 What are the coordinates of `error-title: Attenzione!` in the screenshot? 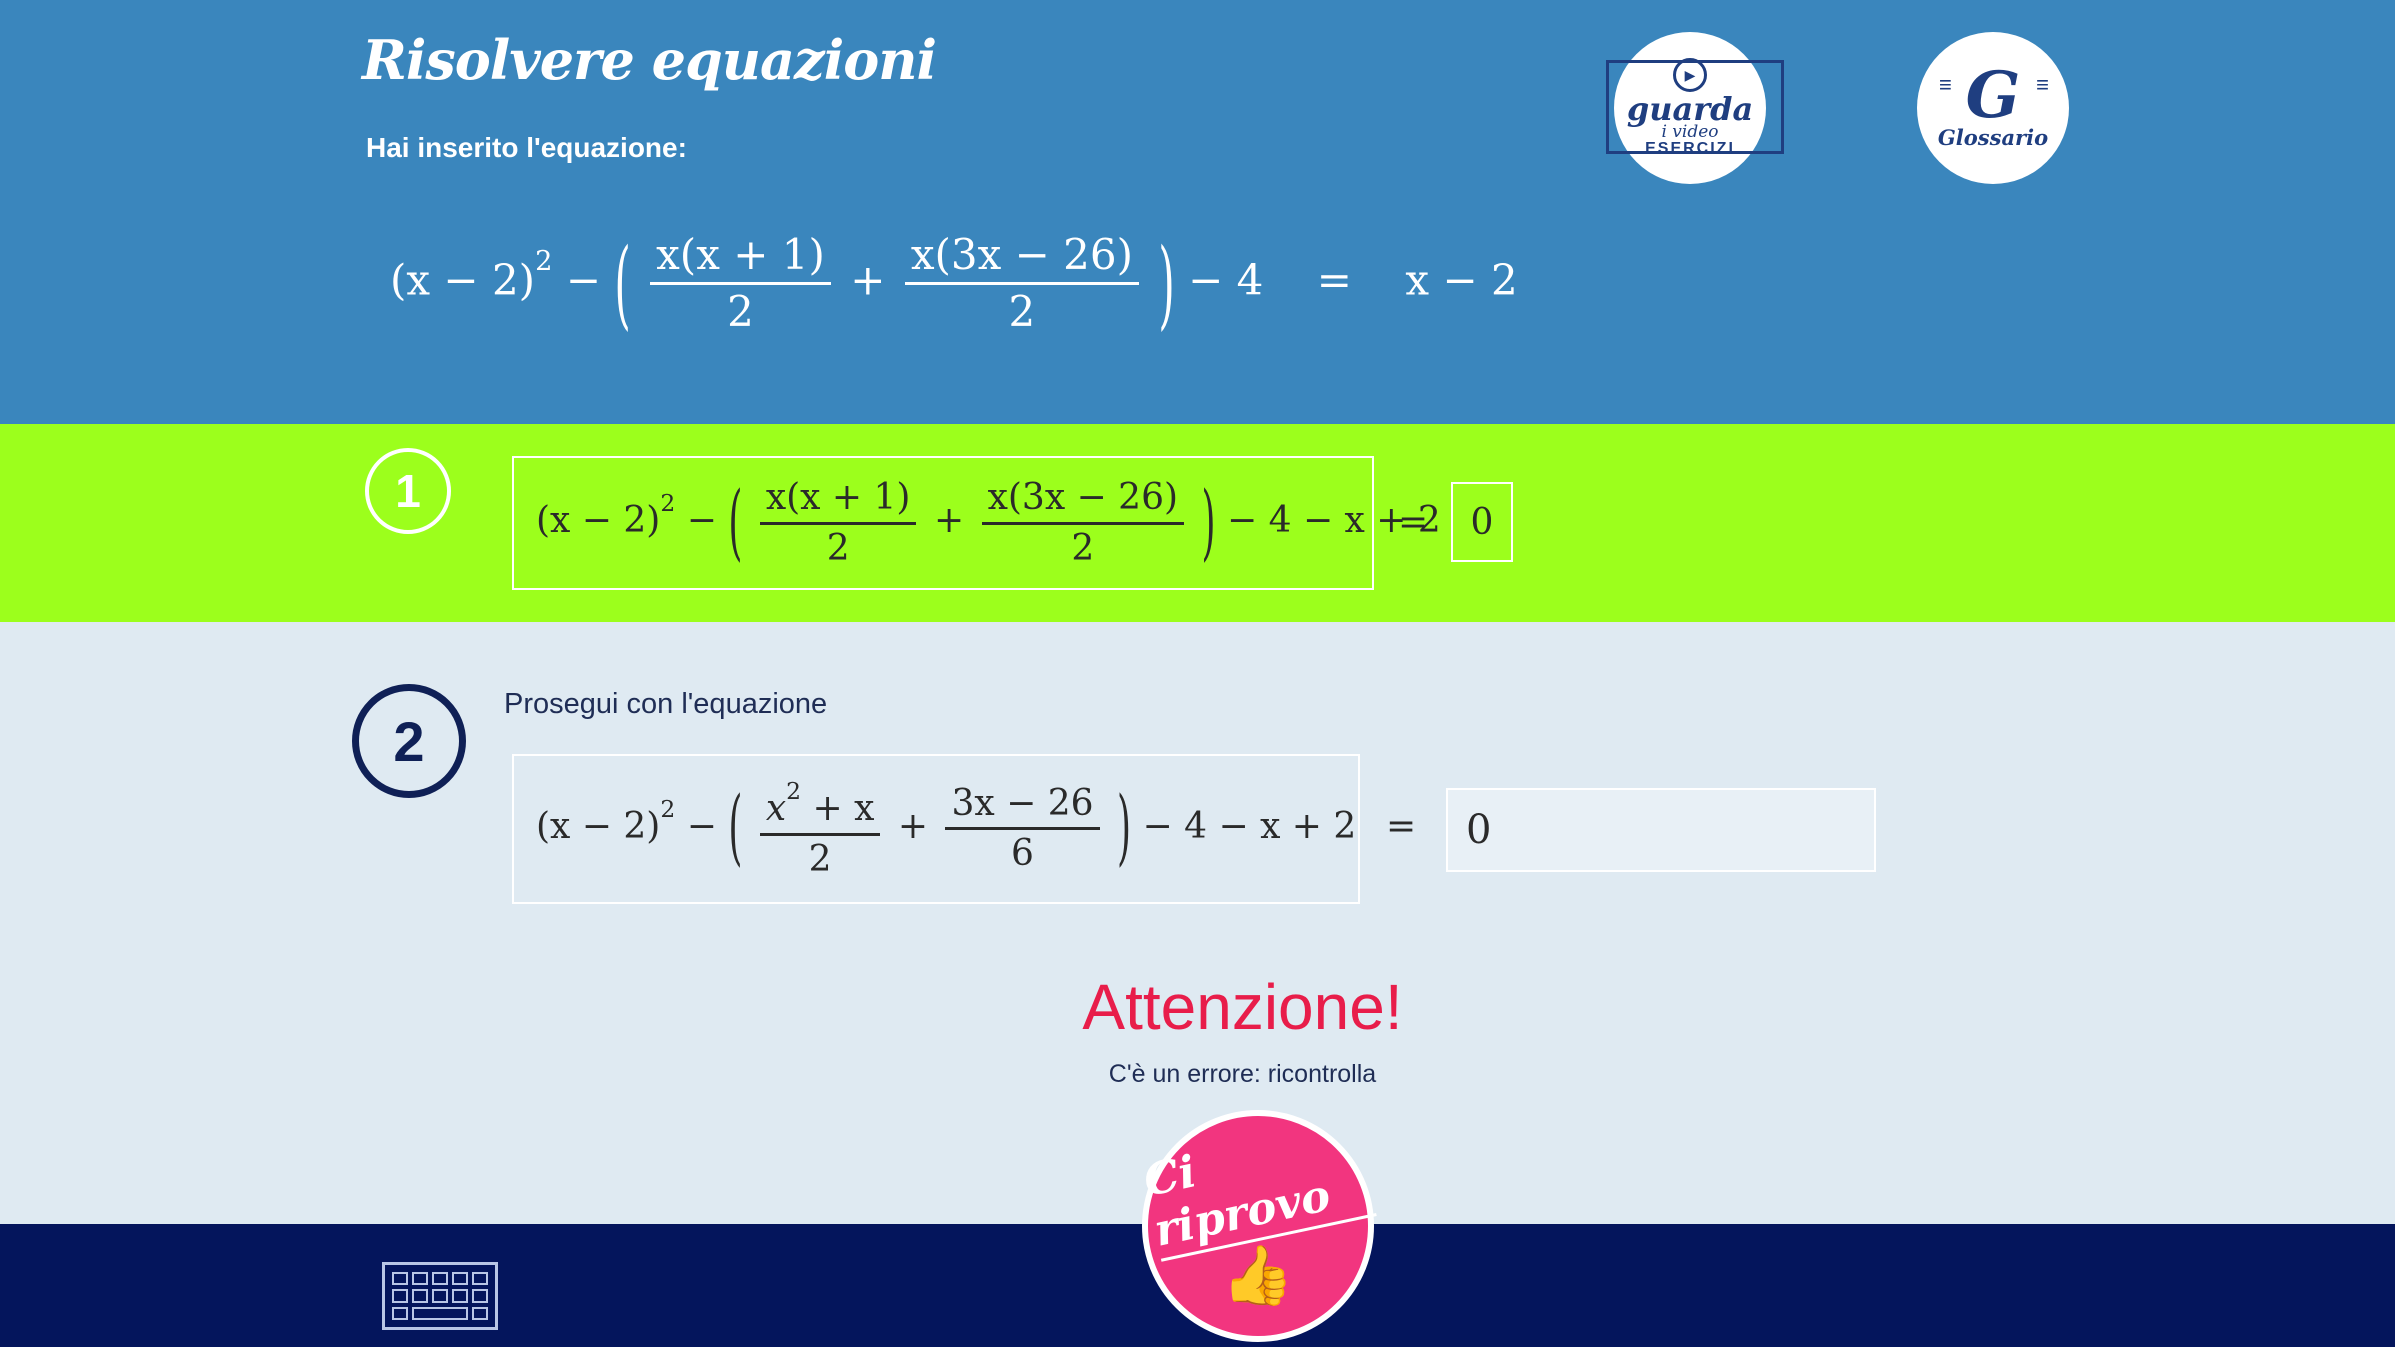 It's located at (1242, 1007).